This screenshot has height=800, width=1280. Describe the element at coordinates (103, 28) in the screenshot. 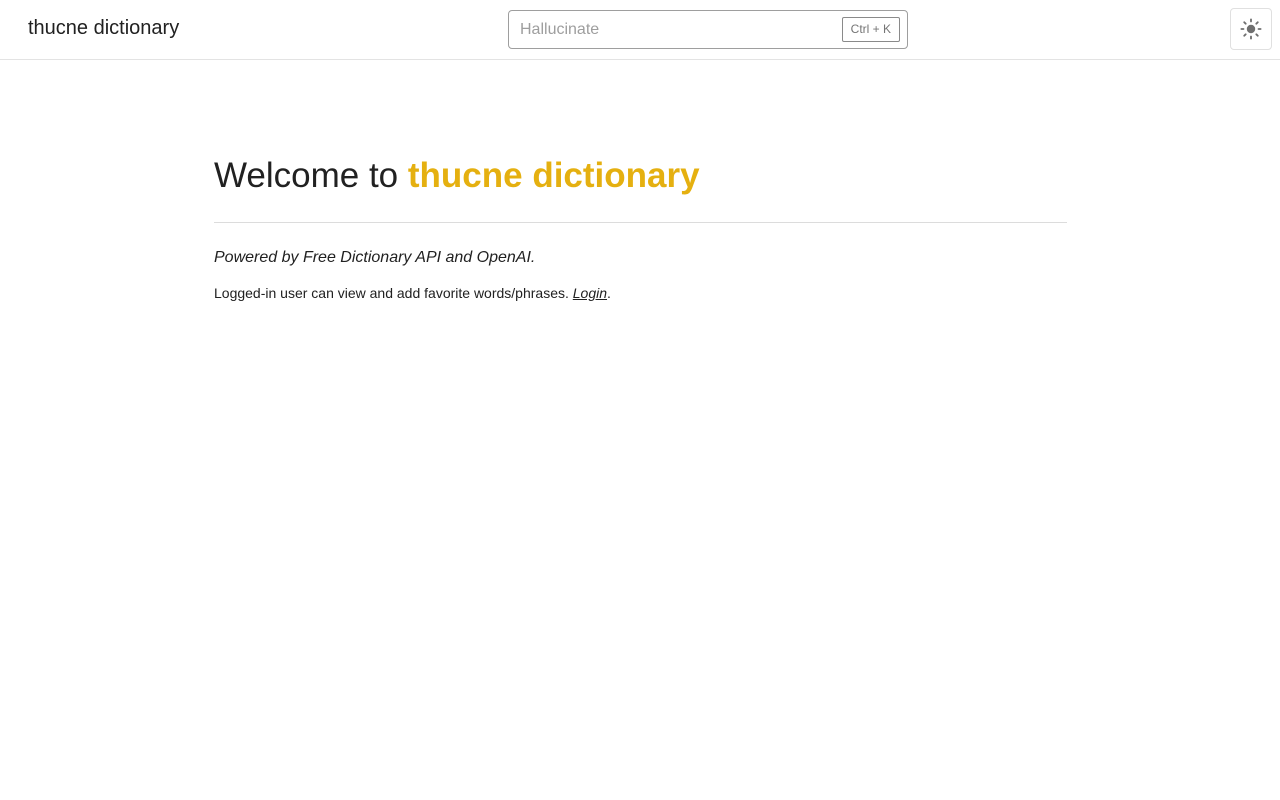

I see `brand-link: thucne dictionary` at that location.